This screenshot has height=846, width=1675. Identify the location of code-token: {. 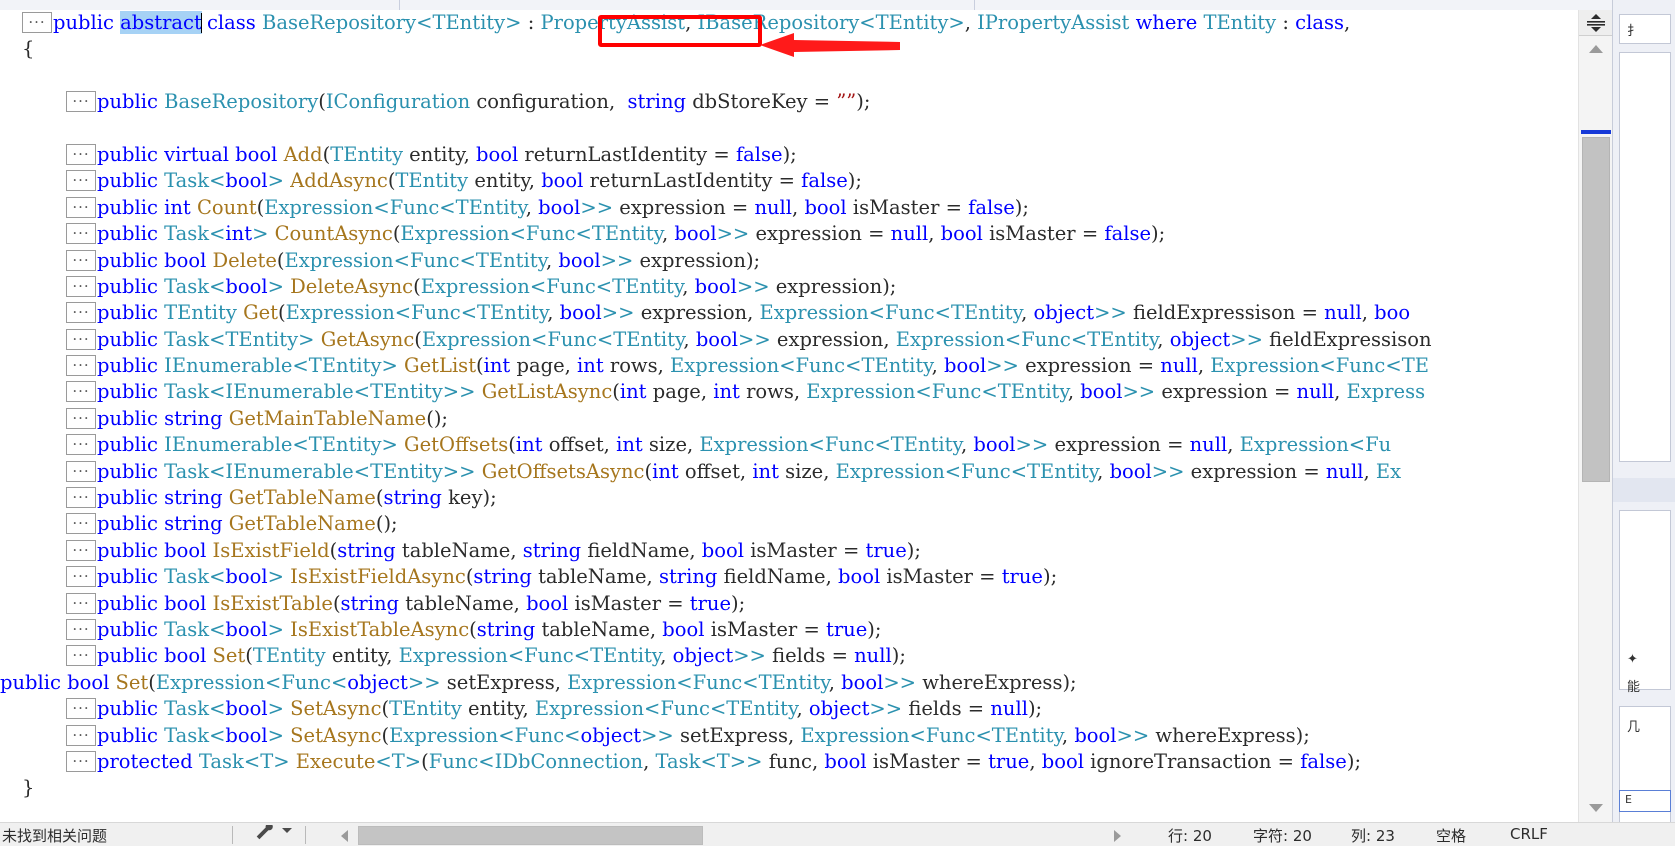
(28, 49).